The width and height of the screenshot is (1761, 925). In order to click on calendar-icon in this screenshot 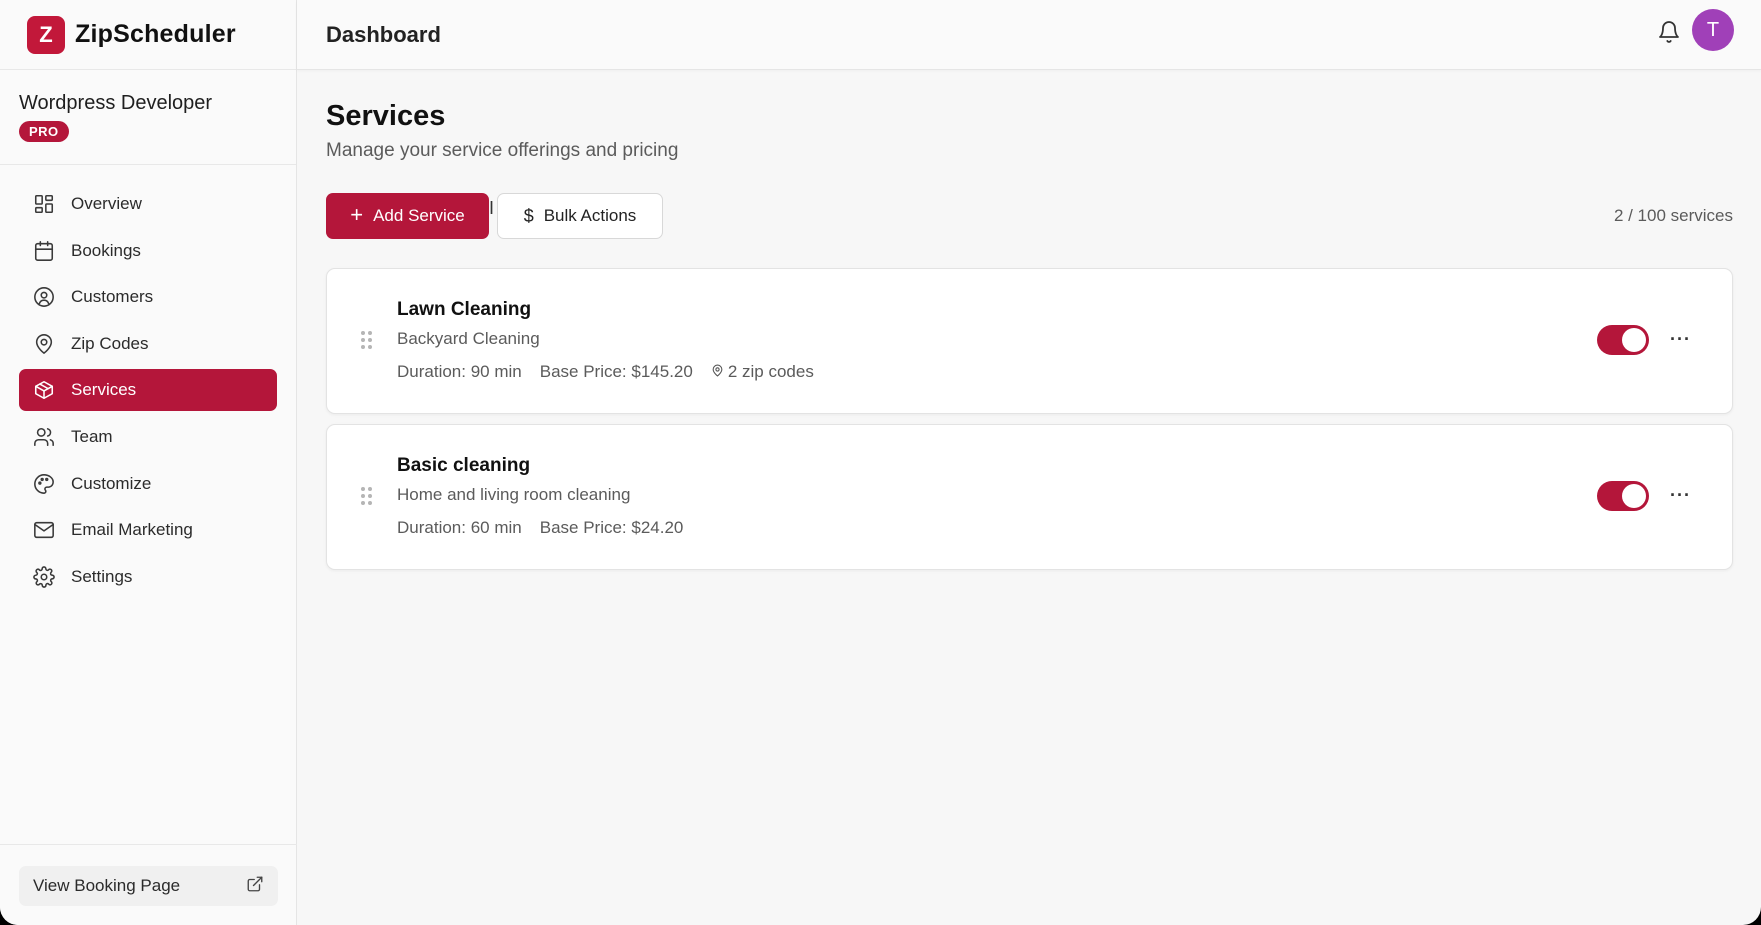, I will do `click(44, 251)`.